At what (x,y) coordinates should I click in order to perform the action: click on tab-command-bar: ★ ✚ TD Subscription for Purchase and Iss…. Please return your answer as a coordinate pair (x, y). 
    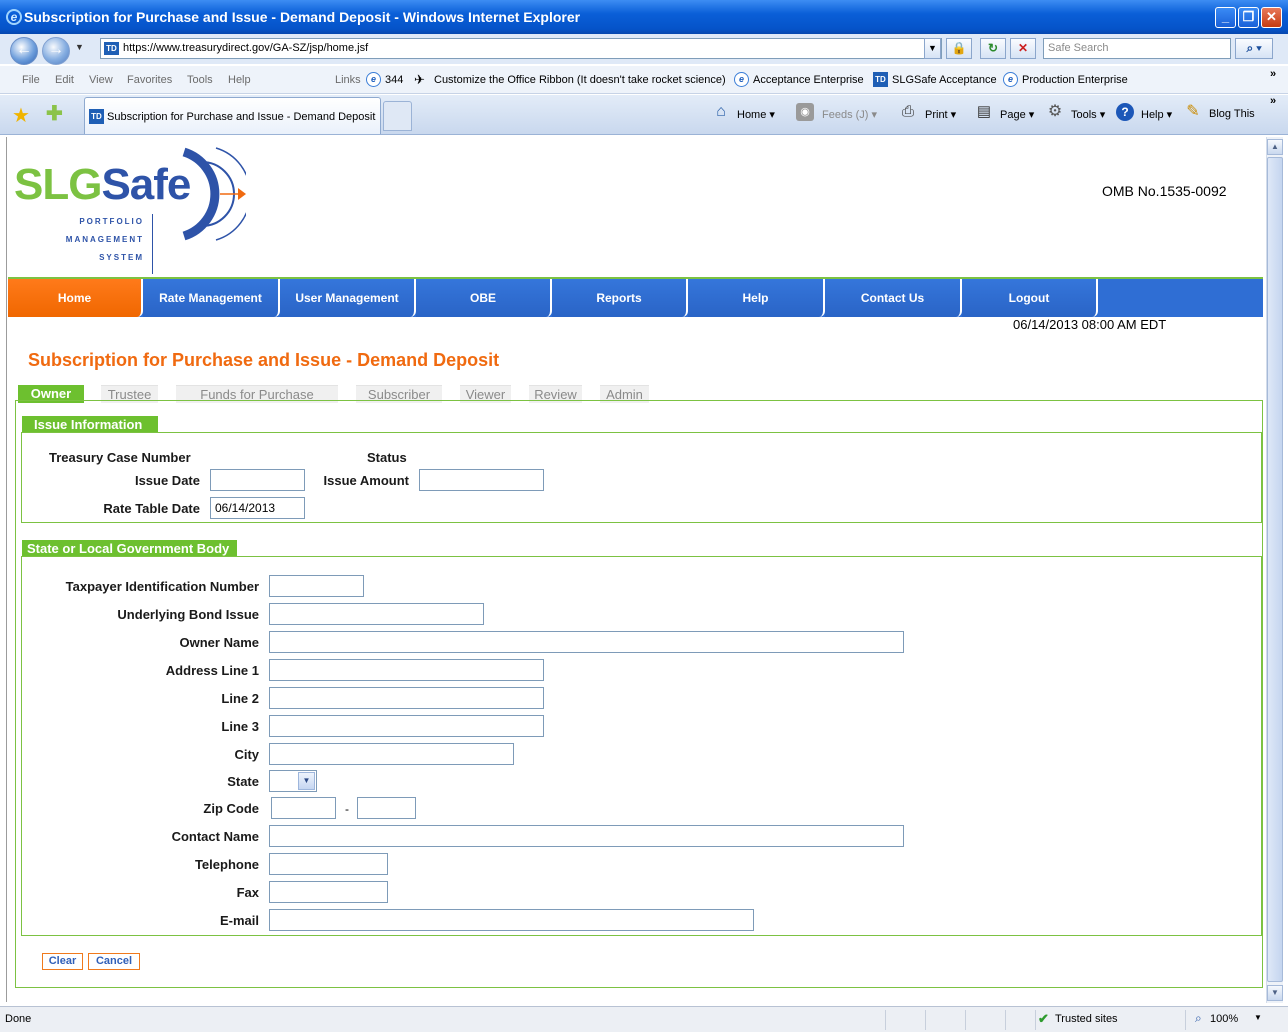
    Looking at the image, I should click on (644, 115).